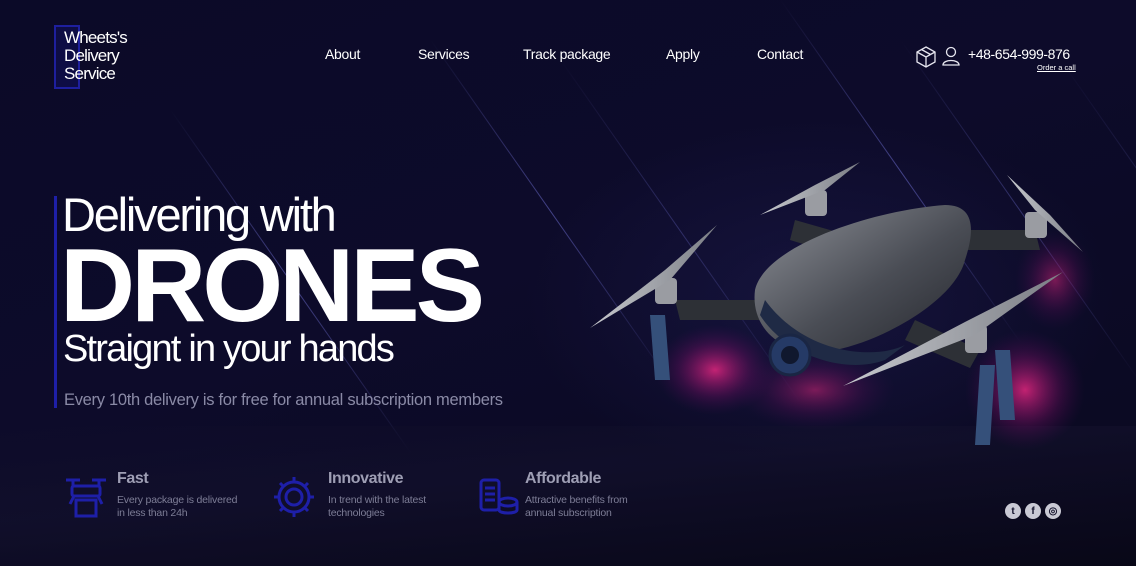 Image resolution: width=1136 pixels, height=566 pixels. I want to click on package-icon, so click(926, 57).